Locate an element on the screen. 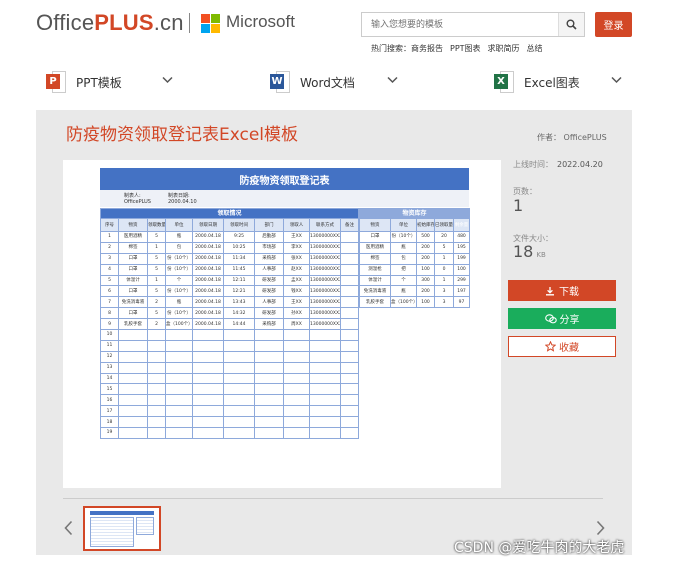  pages-value: 1 is located at coordinates (518, 205).